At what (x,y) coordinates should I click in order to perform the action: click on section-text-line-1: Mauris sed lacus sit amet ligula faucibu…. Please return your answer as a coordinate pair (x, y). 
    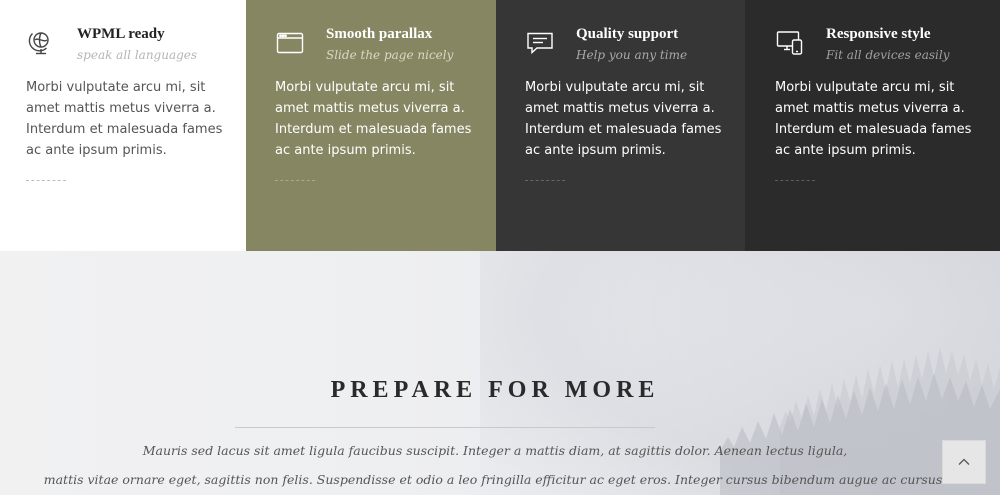
    Looking at the image, I should click on (495, 450).